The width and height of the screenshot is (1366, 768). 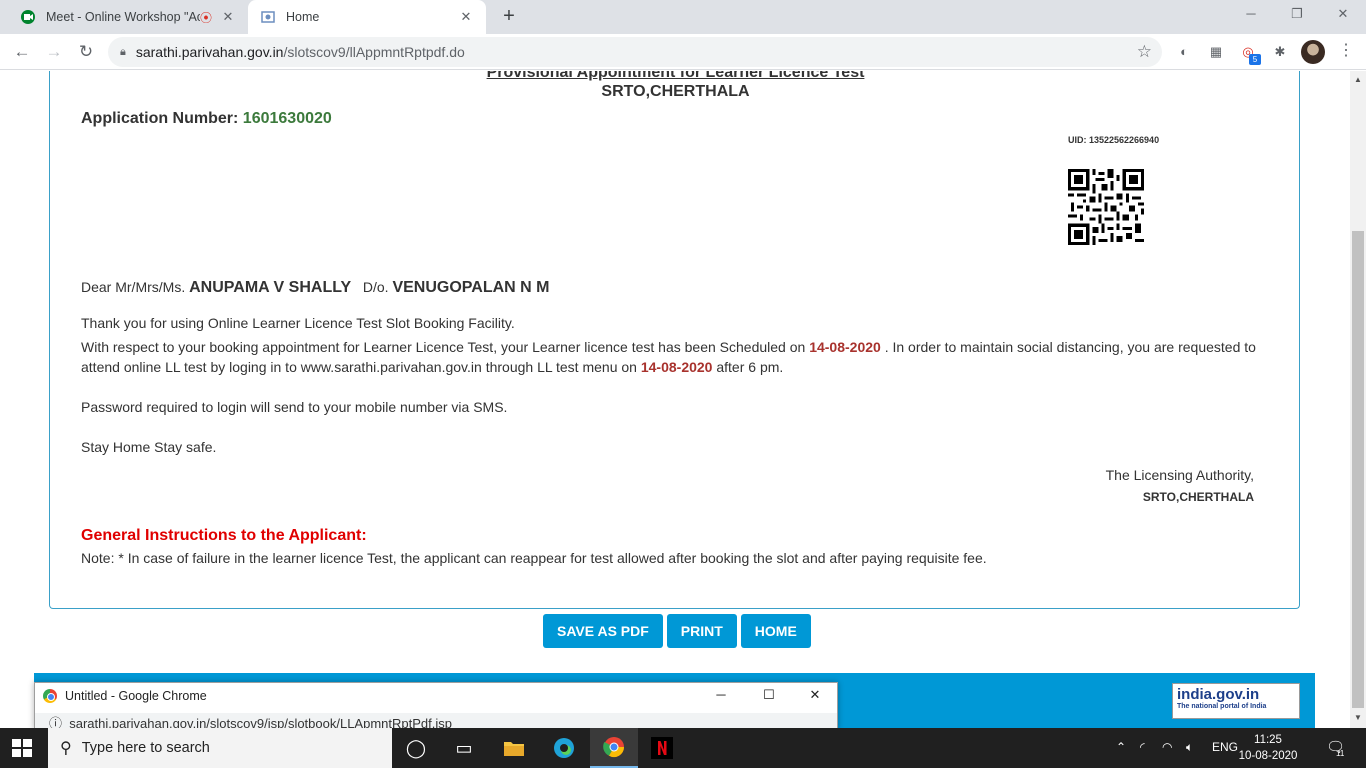 I want to click on parent-name: VENUGOPALAN N M, so click(x=471, y=287).